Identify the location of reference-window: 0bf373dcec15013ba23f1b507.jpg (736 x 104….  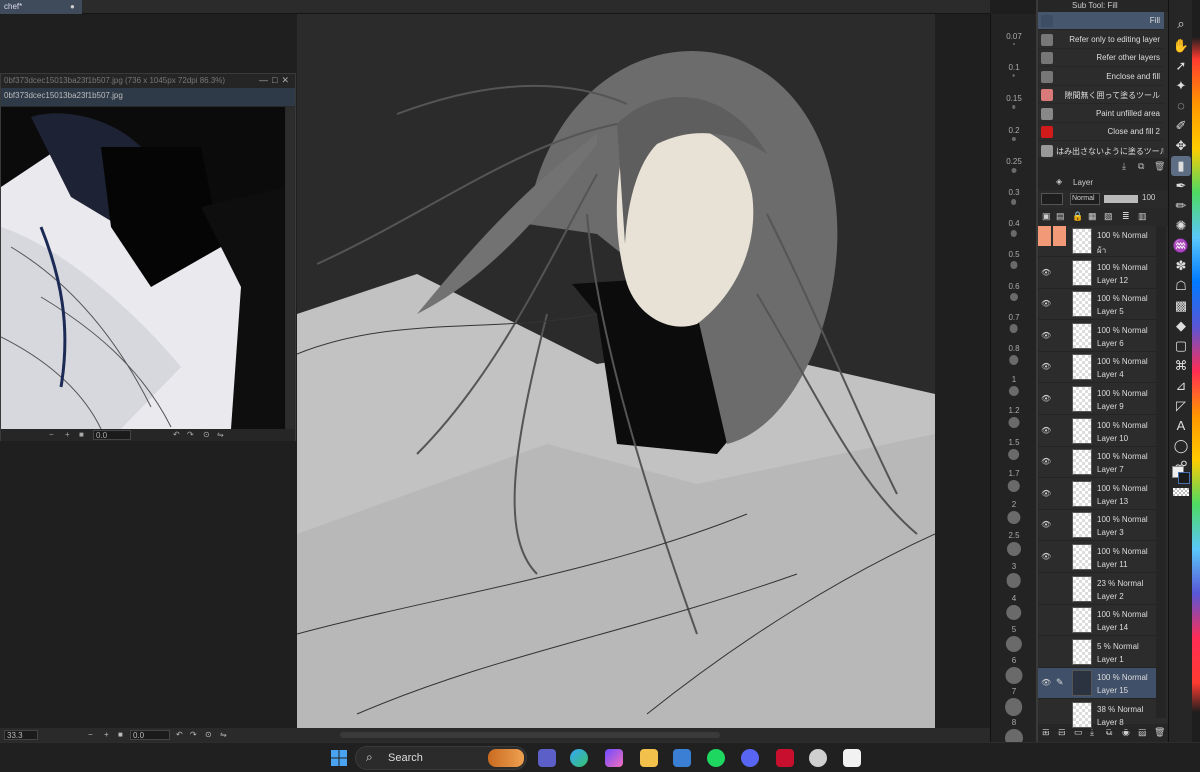
(148, 257).